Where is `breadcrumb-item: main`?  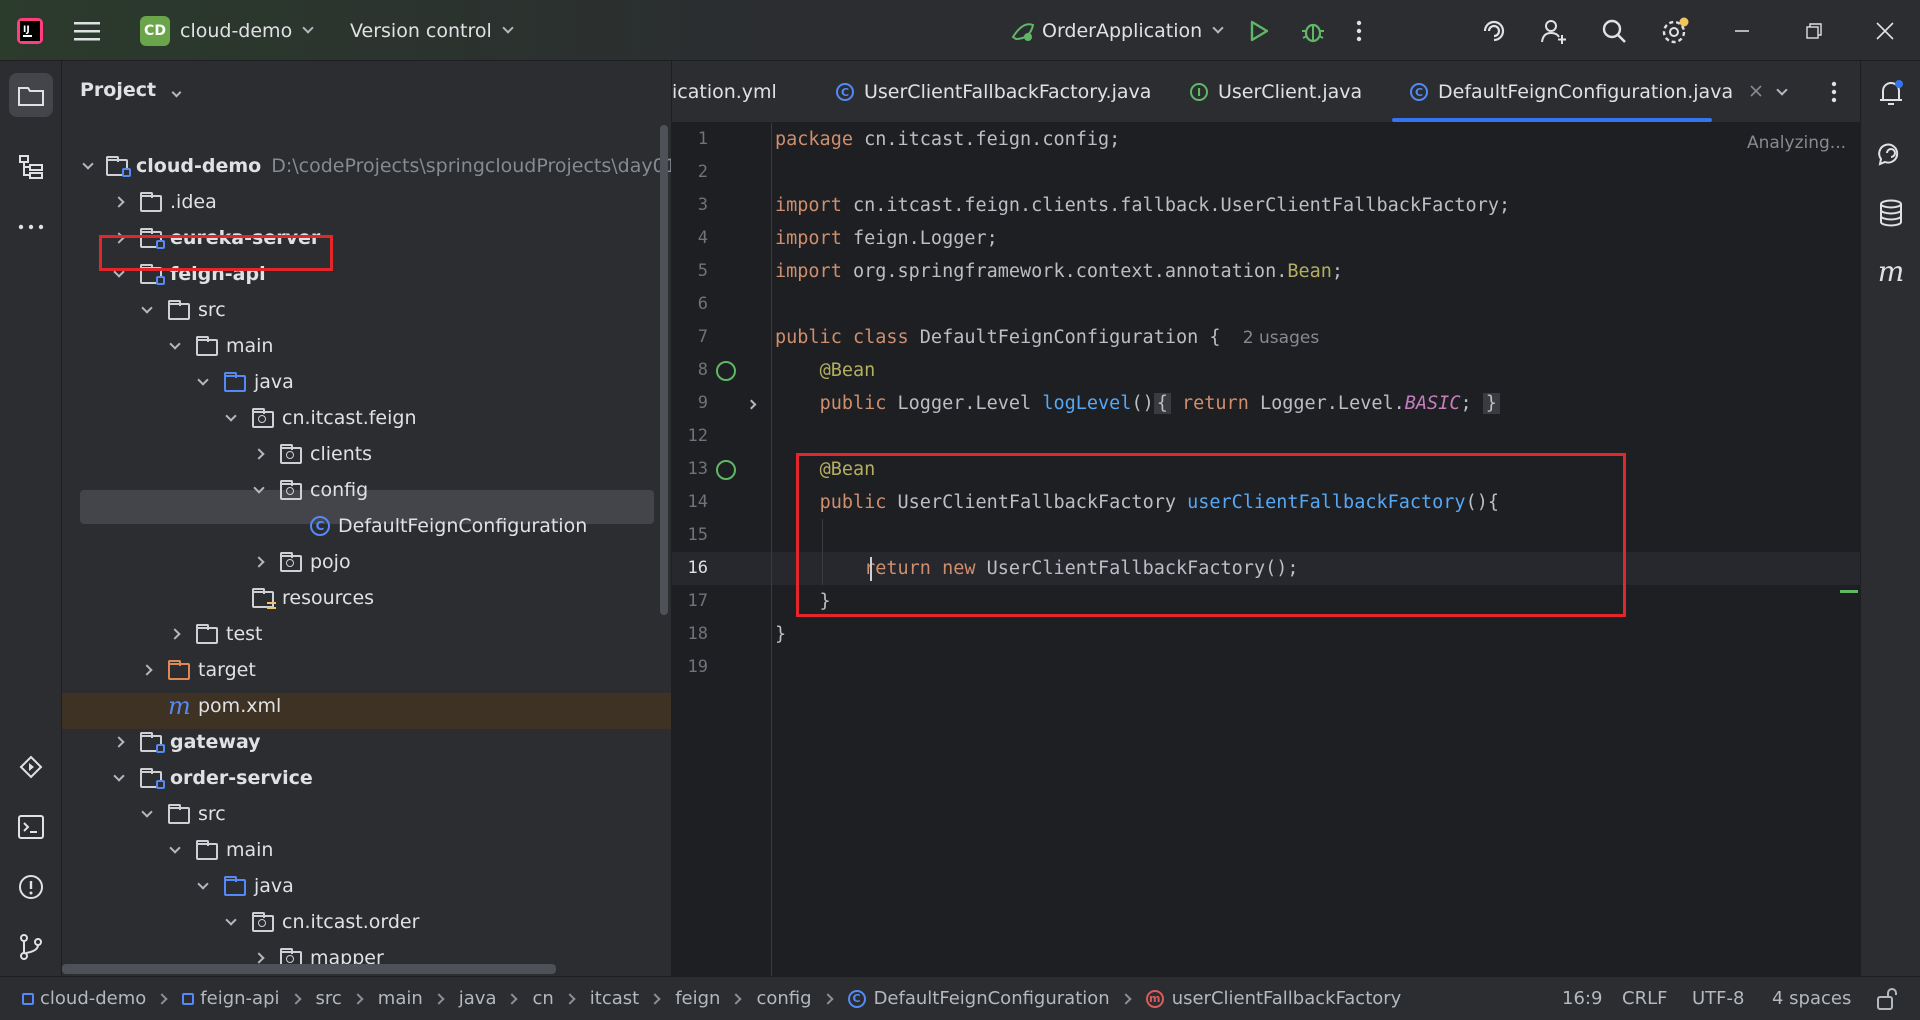 breadcrumb-item: main is located at coordinates (400, 998).